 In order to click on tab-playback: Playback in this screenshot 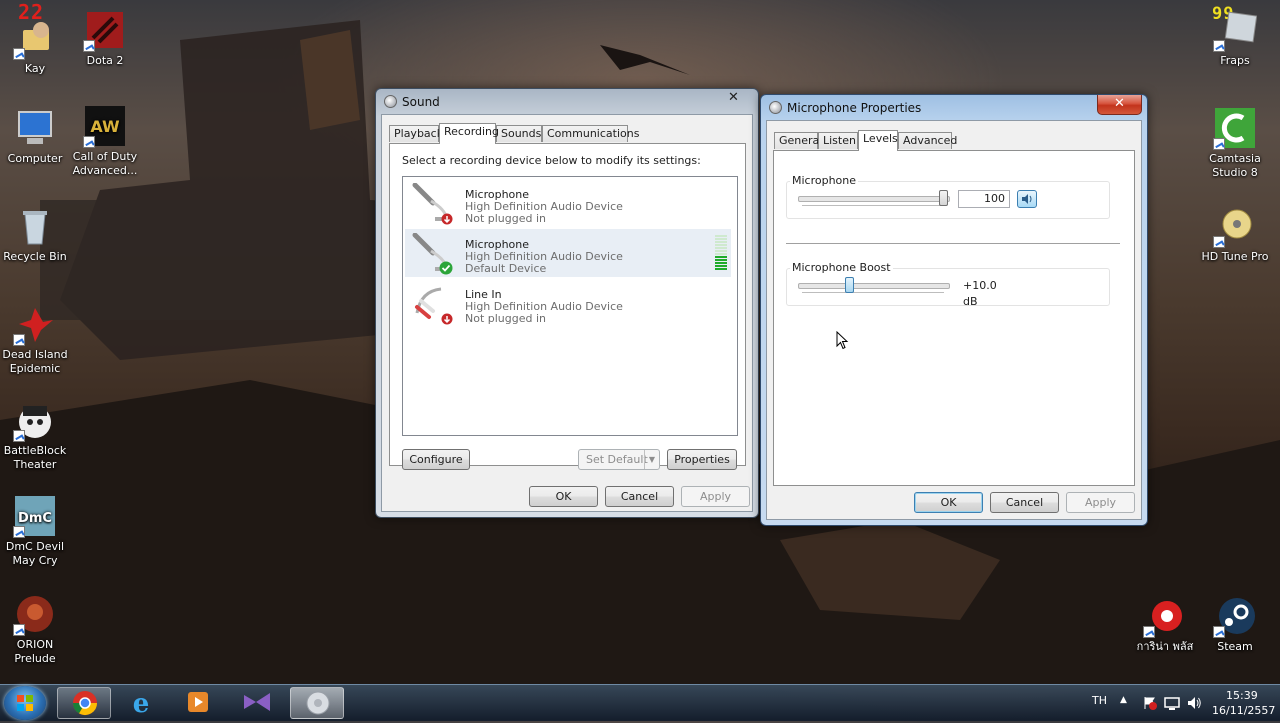, I will do `click(416, 133)`.